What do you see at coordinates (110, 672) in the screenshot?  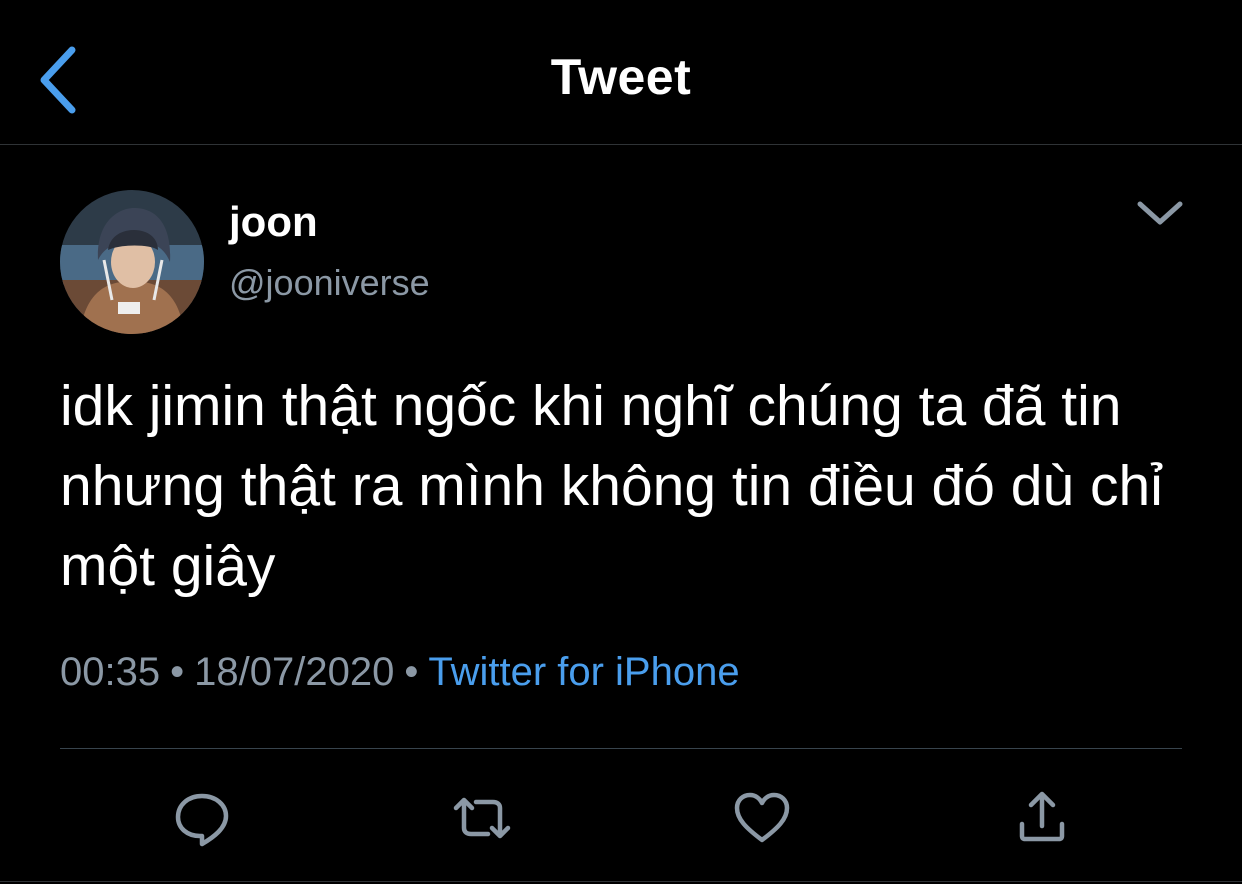 I see `tweet-time: 00:35` at bounding box center [110, 672].